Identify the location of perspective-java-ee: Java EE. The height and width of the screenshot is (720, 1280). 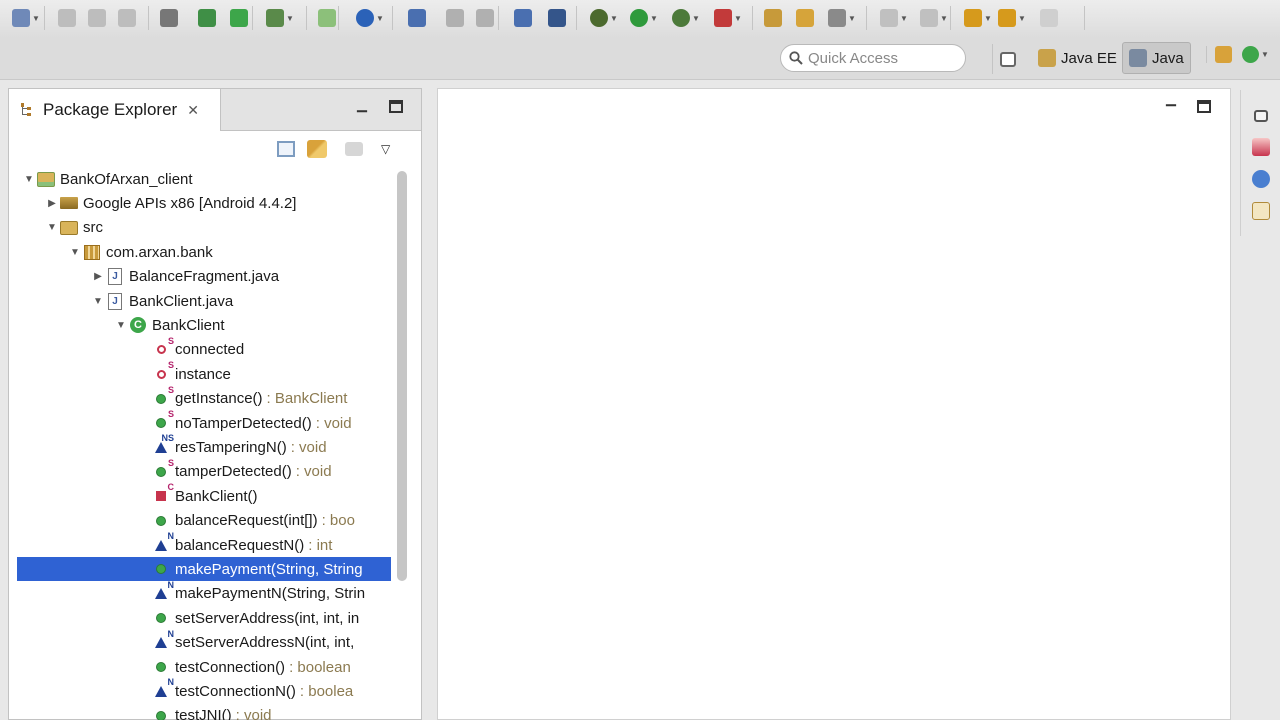
(1077, 58).